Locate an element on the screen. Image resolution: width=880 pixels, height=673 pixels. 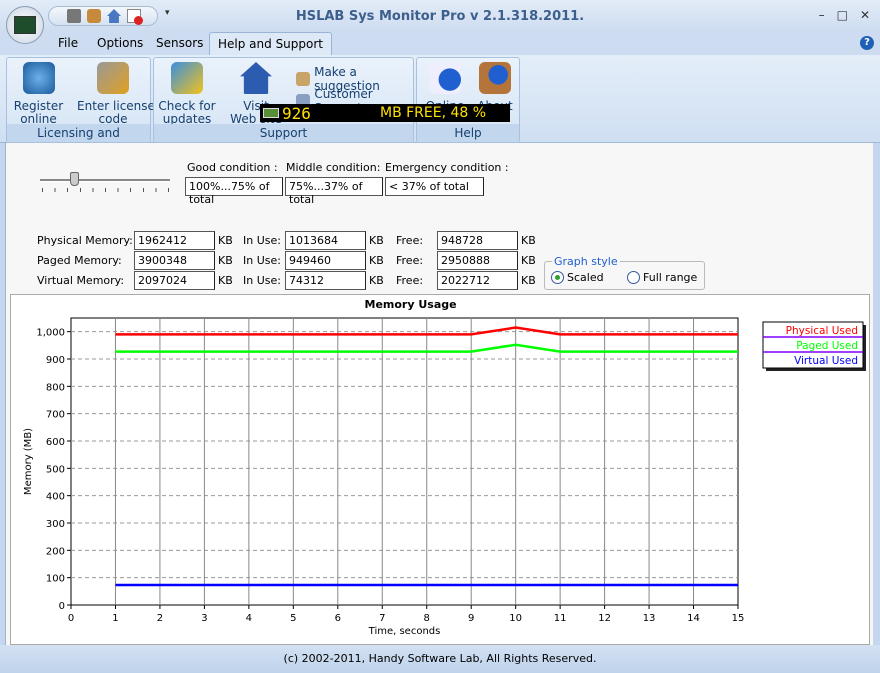
monitor-icon is located at coordinates (25, 25).